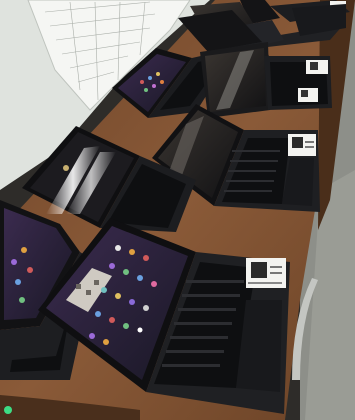 The image size is (355, 420). I want to click on corner-marker, so click(8, 410).